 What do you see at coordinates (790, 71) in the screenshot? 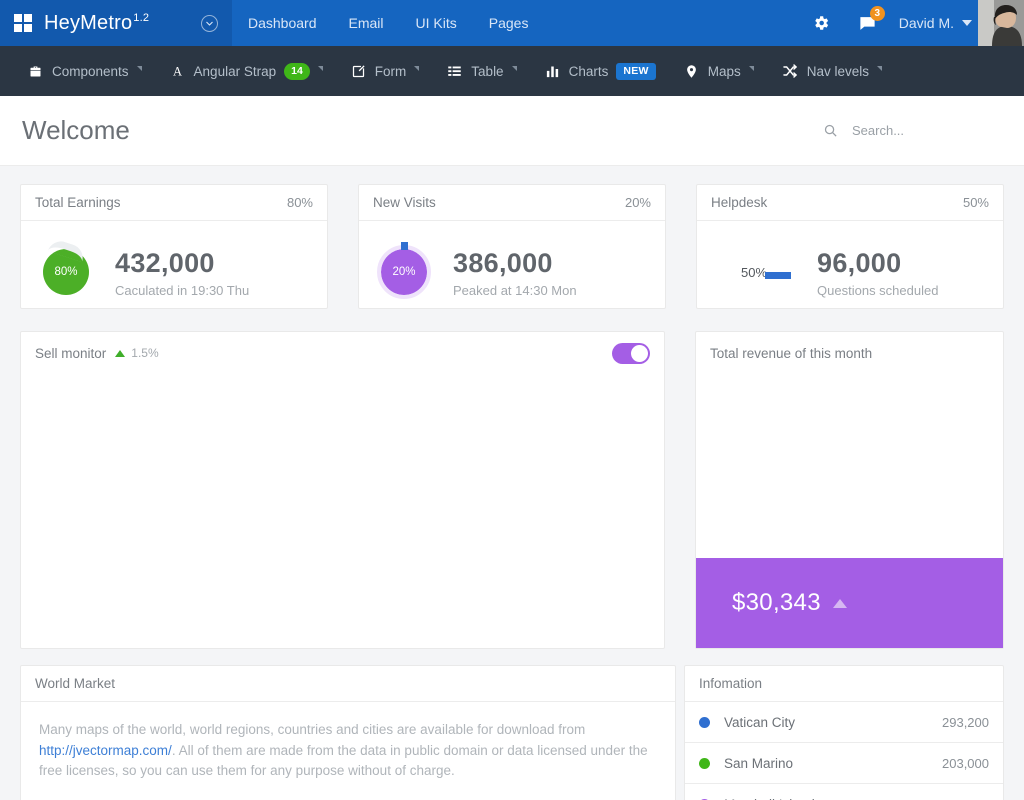
I see `shuffle-icon` at bounding box center [790, 71].